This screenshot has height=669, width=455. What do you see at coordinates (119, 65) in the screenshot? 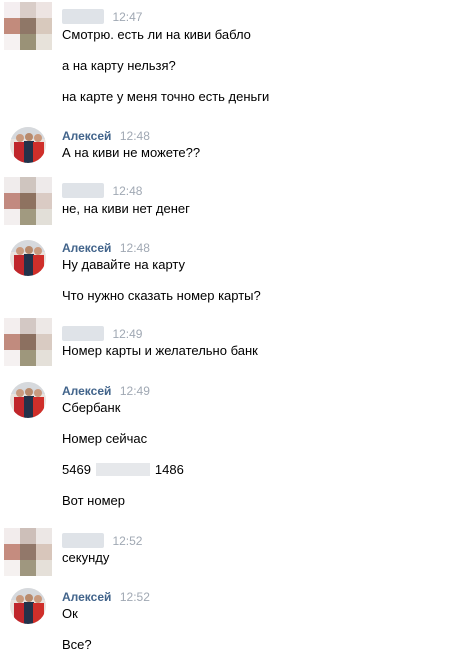
I see `message-text: а на карту нельзя?` at bounding box center [119, 65].